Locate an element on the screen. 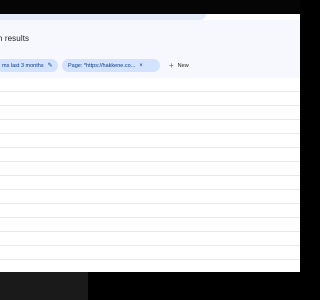  close-icon: × is located at coordinates (141, 66).